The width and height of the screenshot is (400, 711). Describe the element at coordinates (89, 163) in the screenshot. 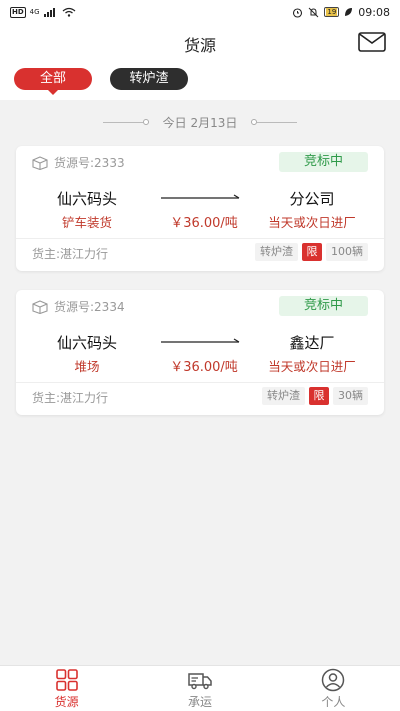

I see `source-number-text: 货源号:2333` at that location.